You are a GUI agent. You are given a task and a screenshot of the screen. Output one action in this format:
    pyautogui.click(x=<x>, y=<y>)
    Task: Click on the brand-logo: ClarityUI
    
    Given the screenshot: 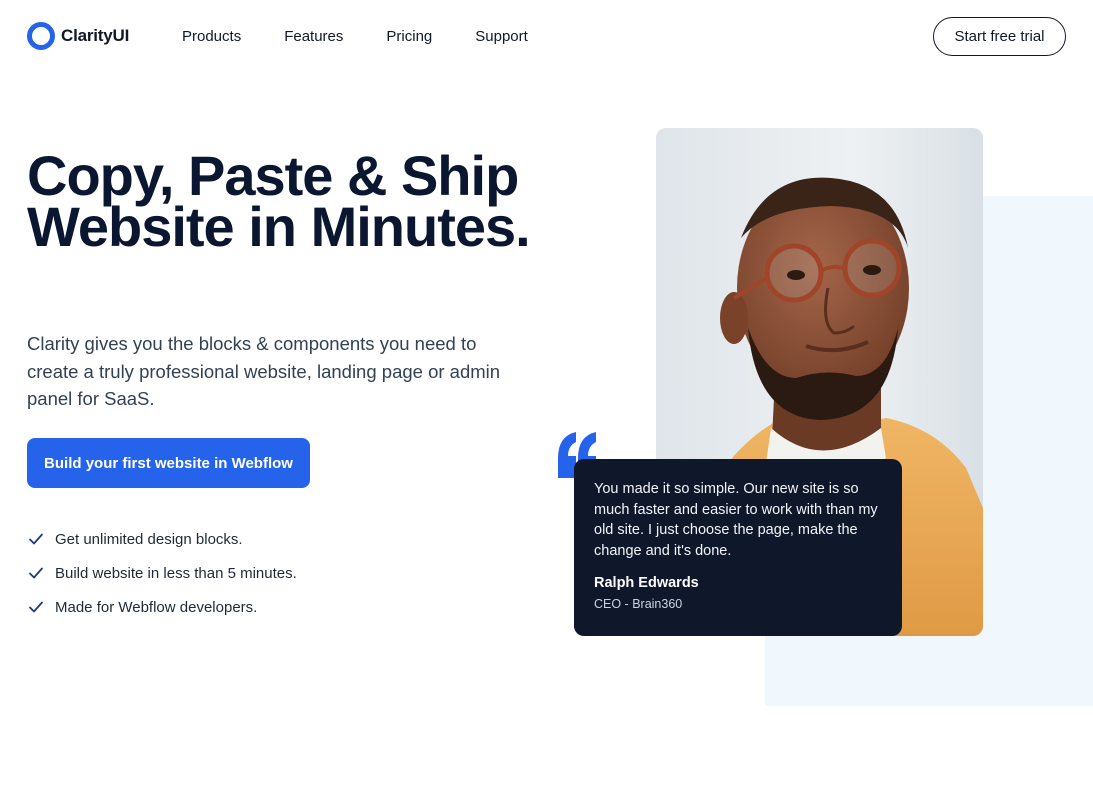 What is the action you would take?
    pyautogui.click(x=78, y=36)
    